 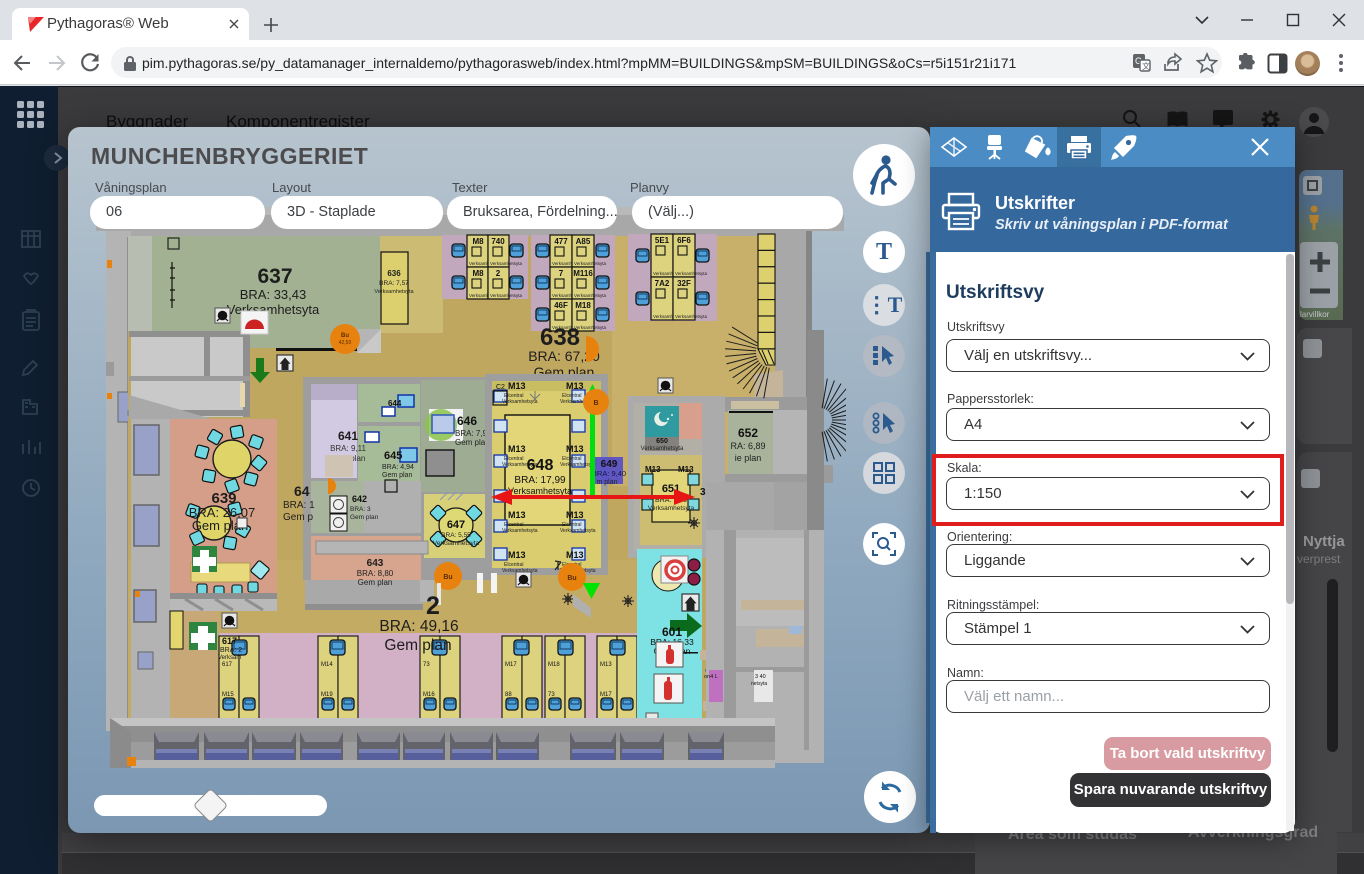 I want to click on svg-text: BRA: 4,94, so click(x=398, y=467).